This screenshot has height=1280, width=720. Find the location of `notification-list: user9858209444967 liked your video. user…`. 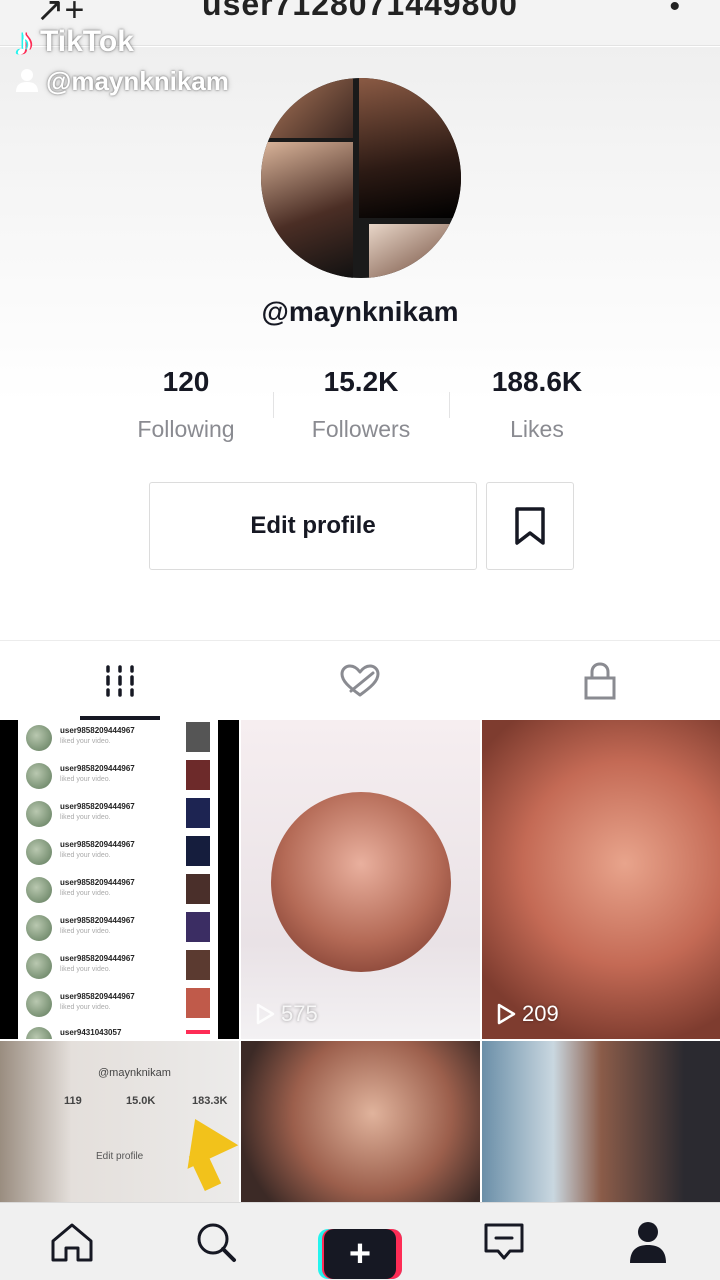

notification-list: user9858209444967 liked your video. user… is located at coordinates (118, 879).